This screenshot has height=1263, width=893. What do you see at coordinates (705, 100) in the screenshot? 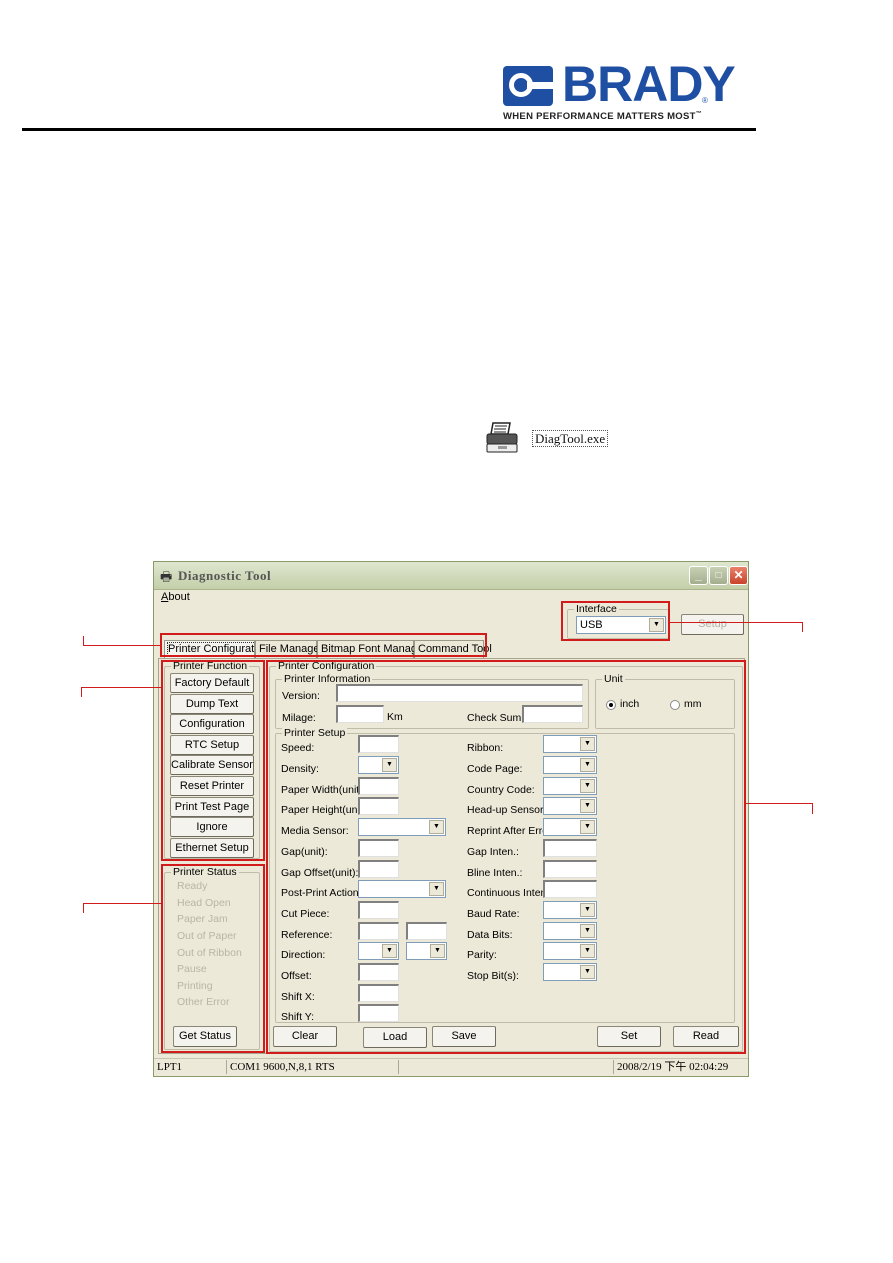
I see `registered-mark: ®` at bounding box center [705, 100].